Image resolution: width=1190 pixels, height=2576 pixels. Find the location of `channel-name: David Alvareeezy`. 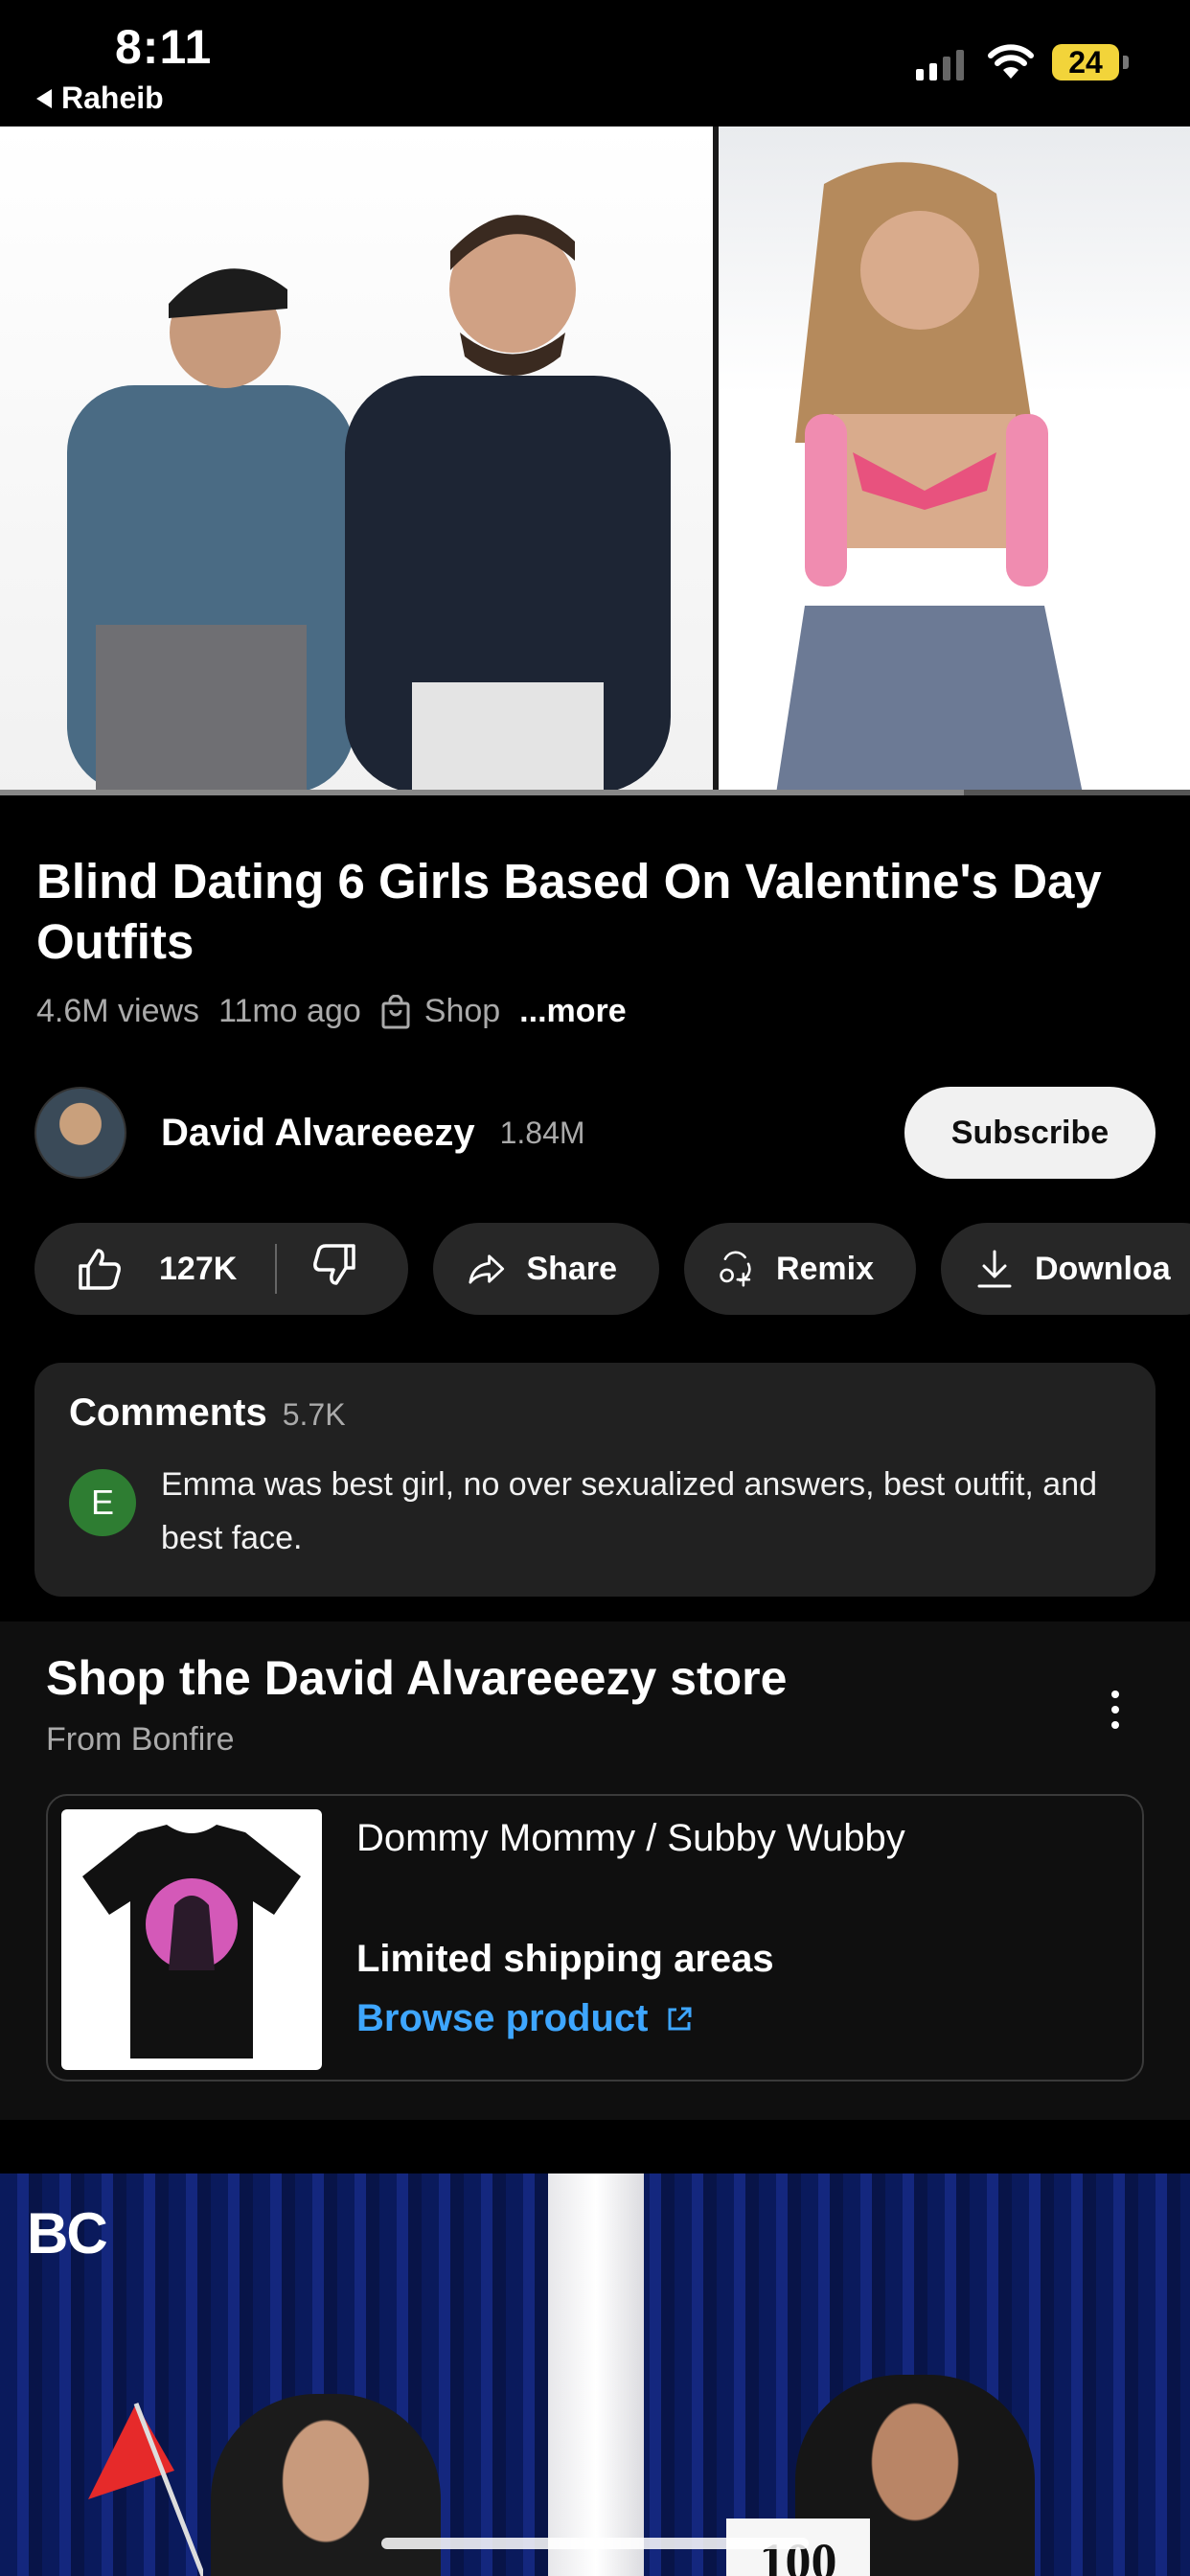

channel-name: David Alvareeezy is located at coordinates (318, 1133).